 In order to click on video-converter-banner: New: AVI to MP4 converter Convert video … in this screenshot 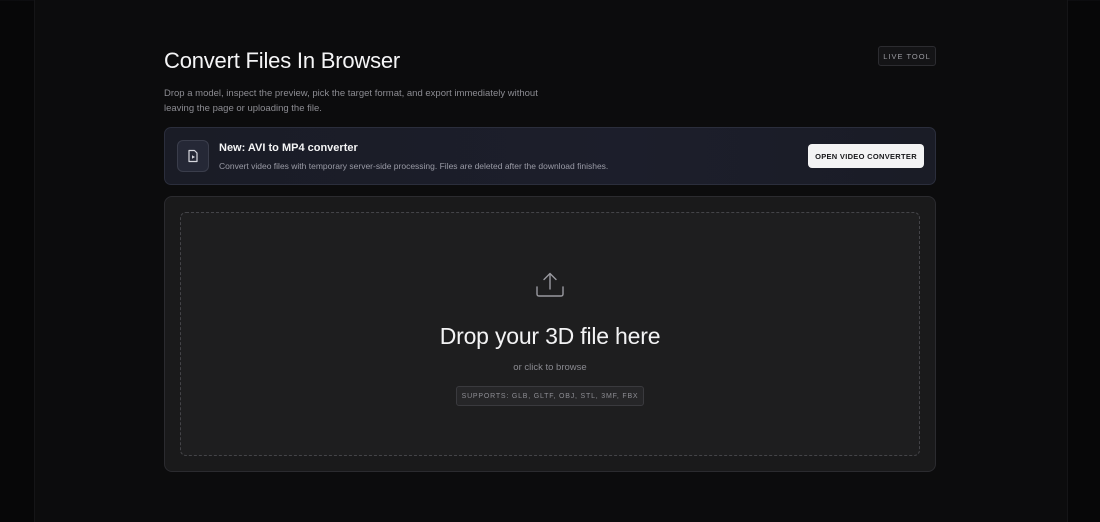, I will do `click(550, 156)`.